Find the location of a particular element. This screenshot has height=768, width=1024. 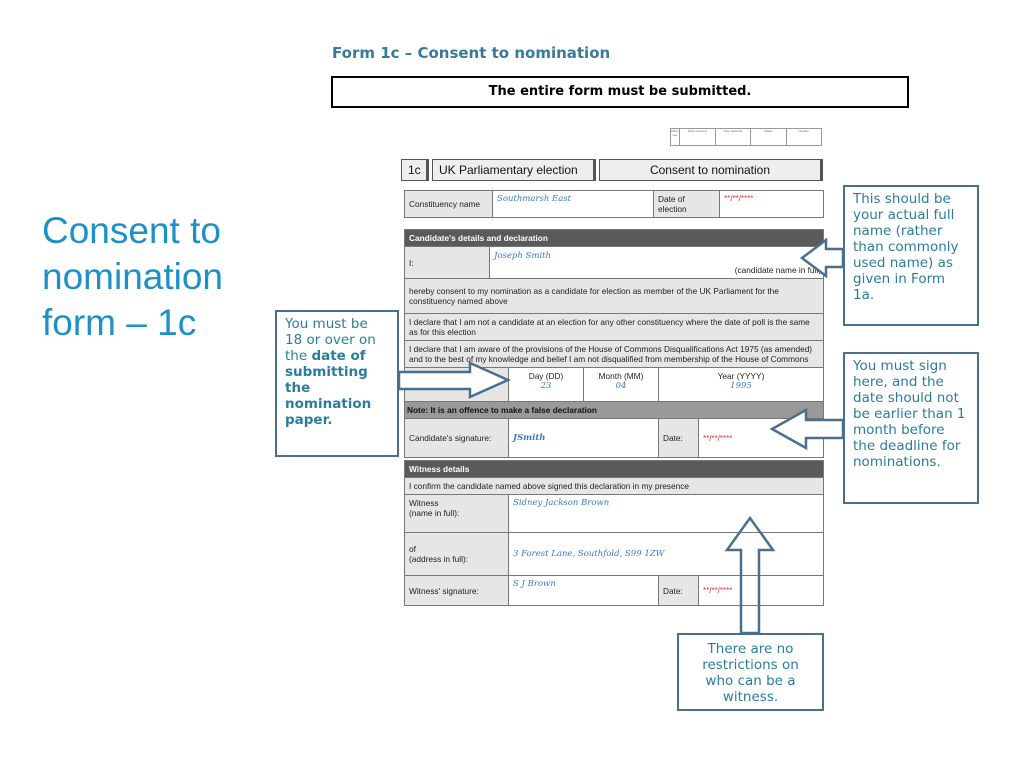

arrow-left-to-date-icon is located at coordinates (807, 429).